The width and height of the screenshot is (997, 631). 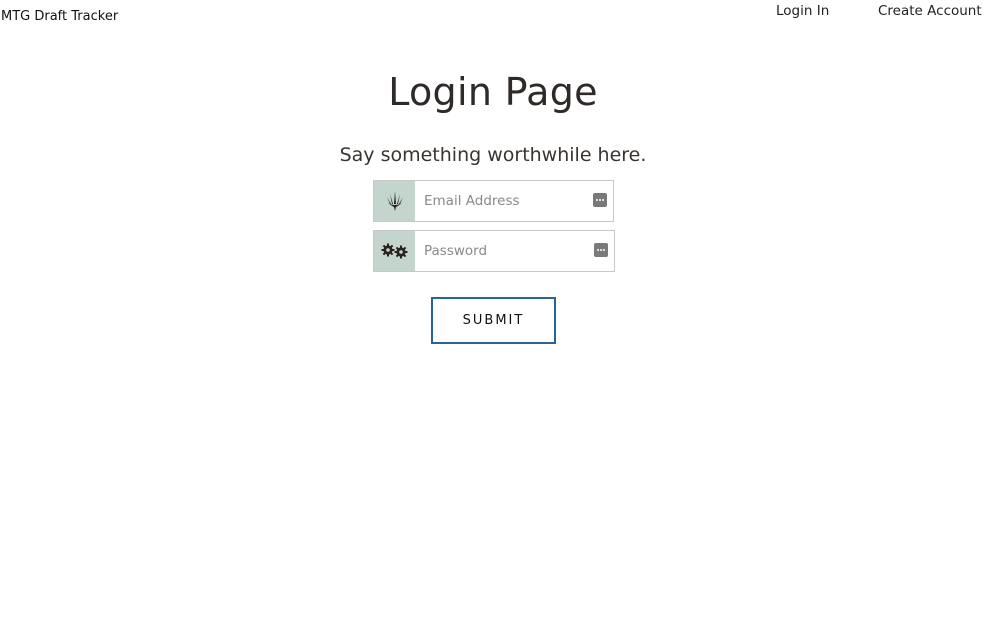 I want to click on gears-icon, so click(x=394, y=251).